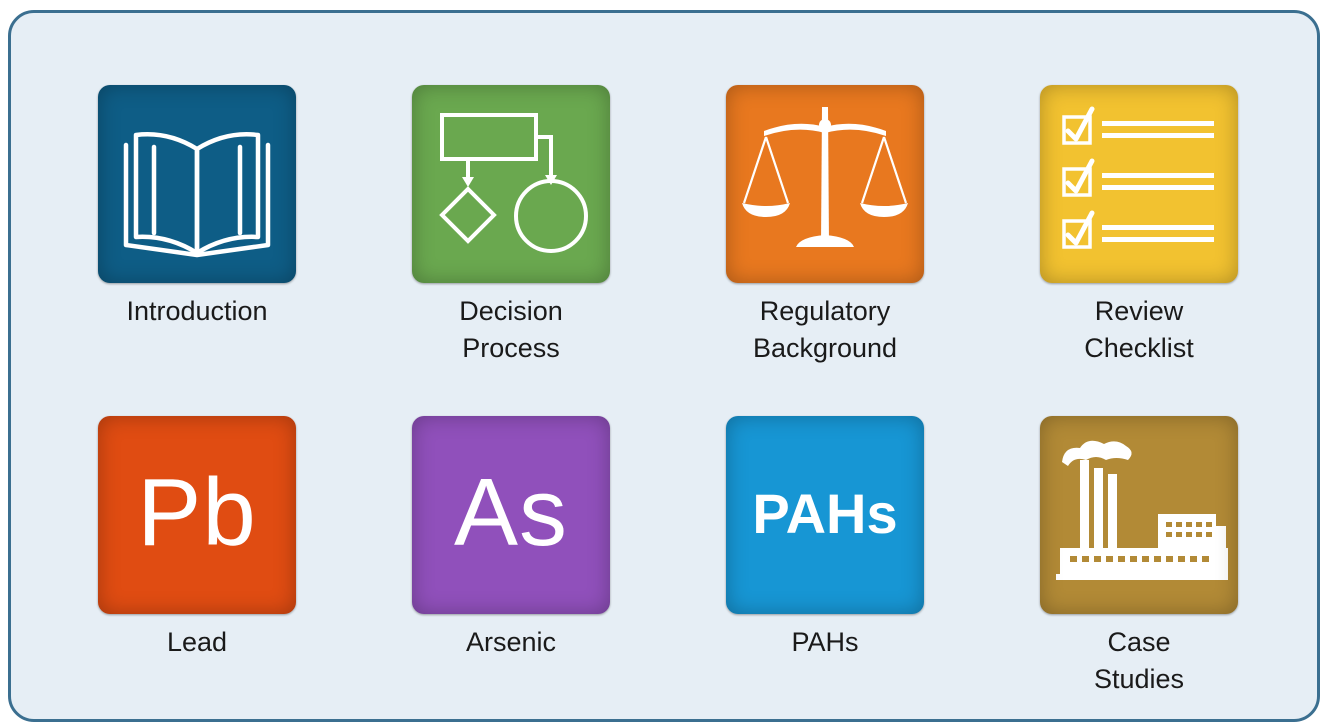 The width and height of the screenshot is (1330, 724). I want to click on review-checklist-button: Review Checklist, so click(1139, 226).